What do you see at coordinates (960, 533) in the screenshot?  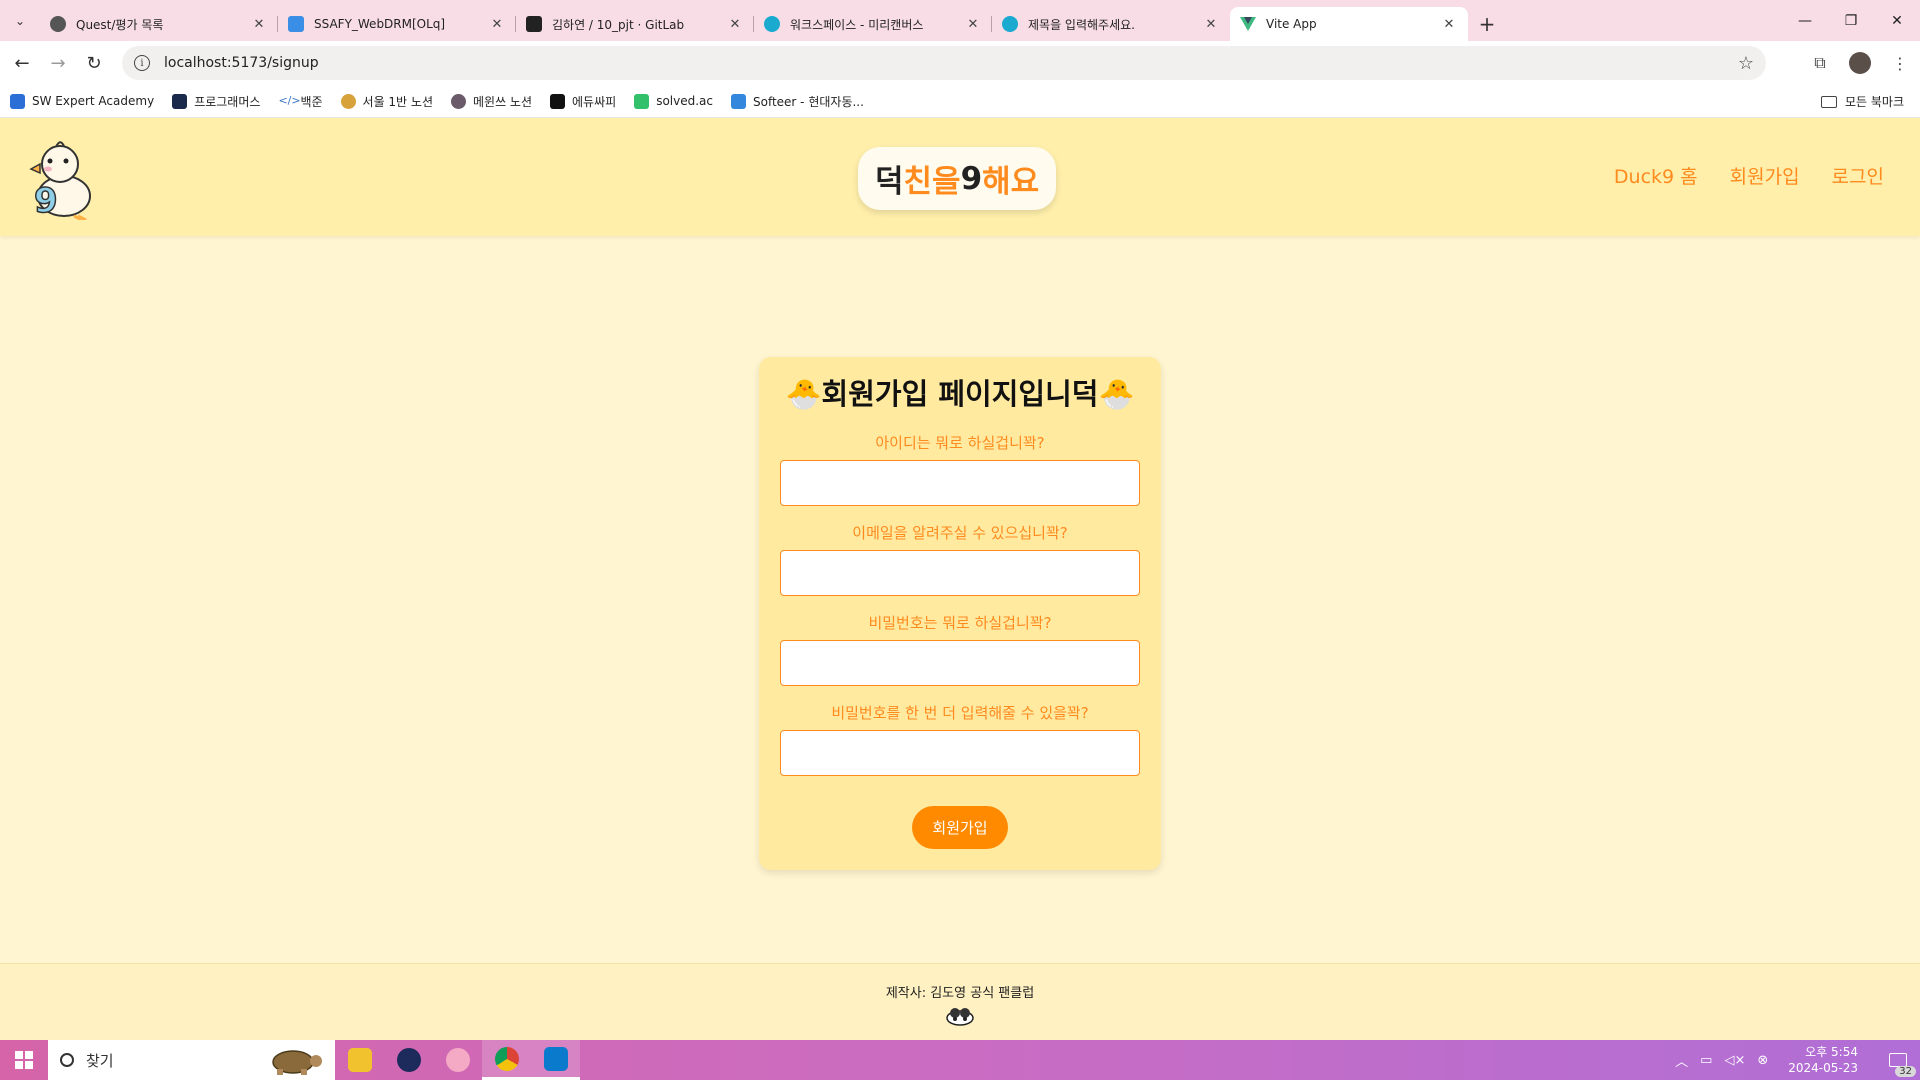 I see `email-label: 이메일을 알려주실 수 있으십니꽉?` at bounding box center [960, 533].